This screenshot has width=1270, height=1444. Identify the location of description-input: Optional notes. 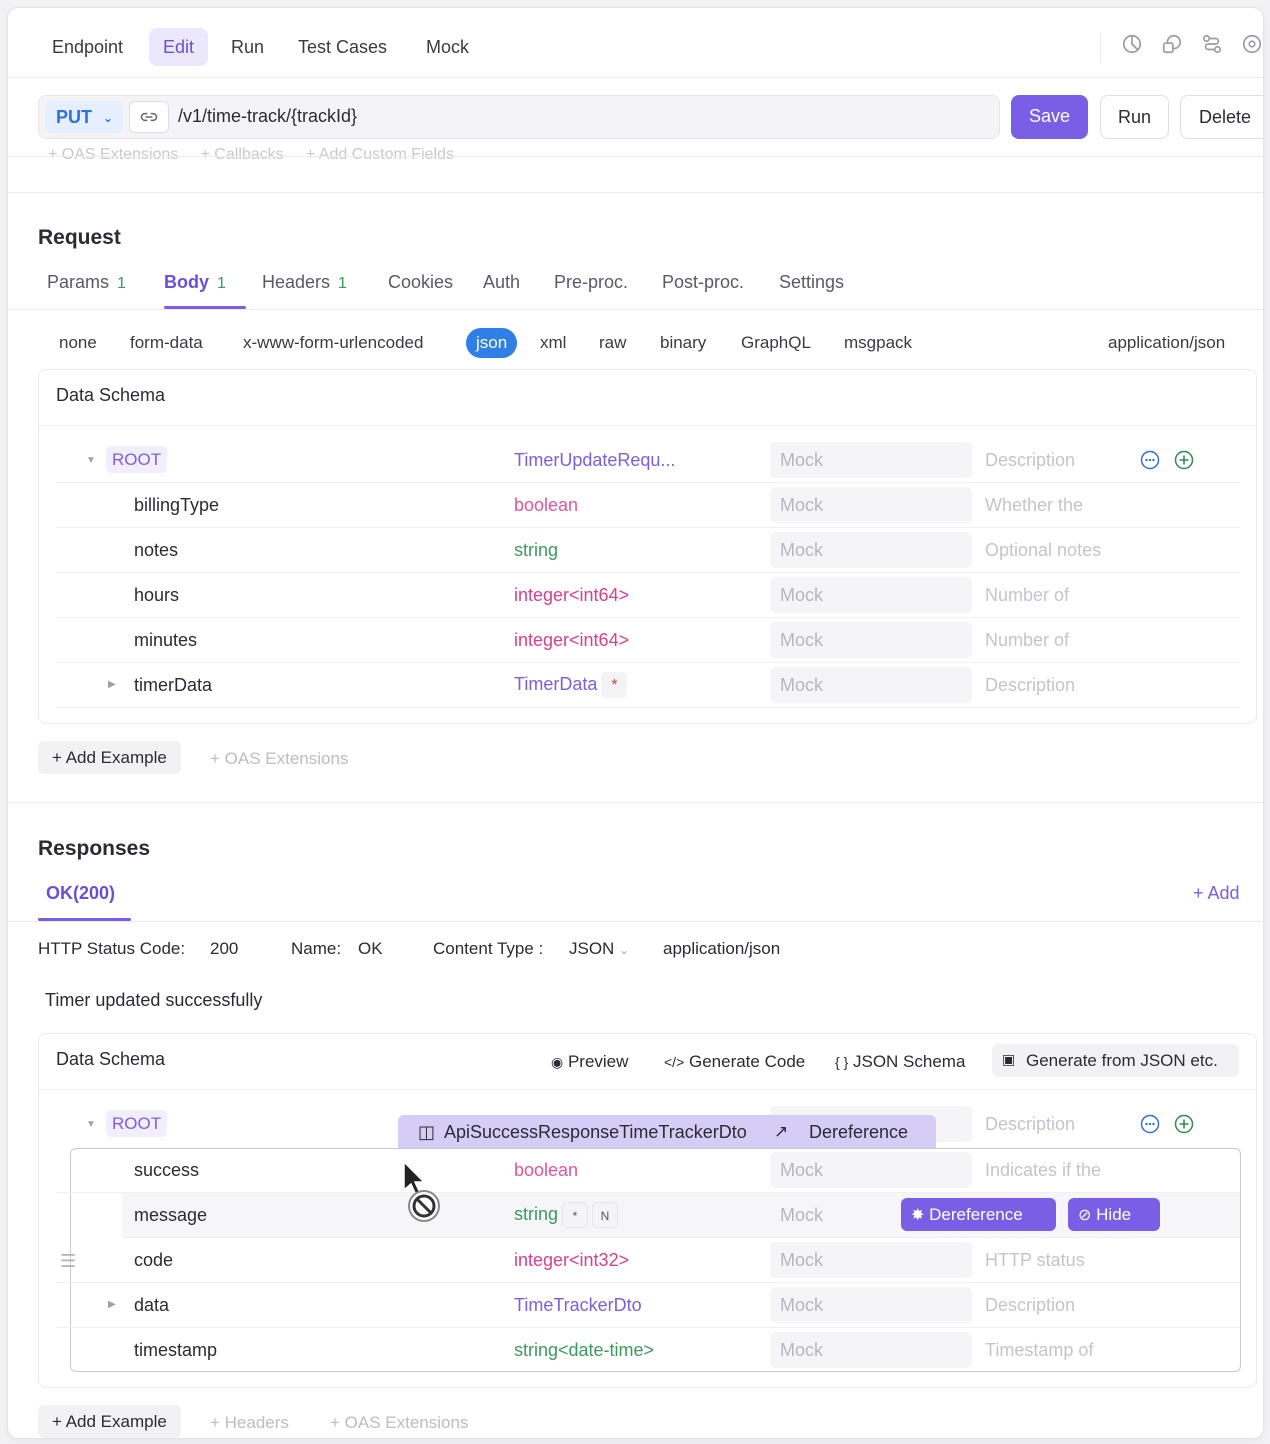
(1043, 550).